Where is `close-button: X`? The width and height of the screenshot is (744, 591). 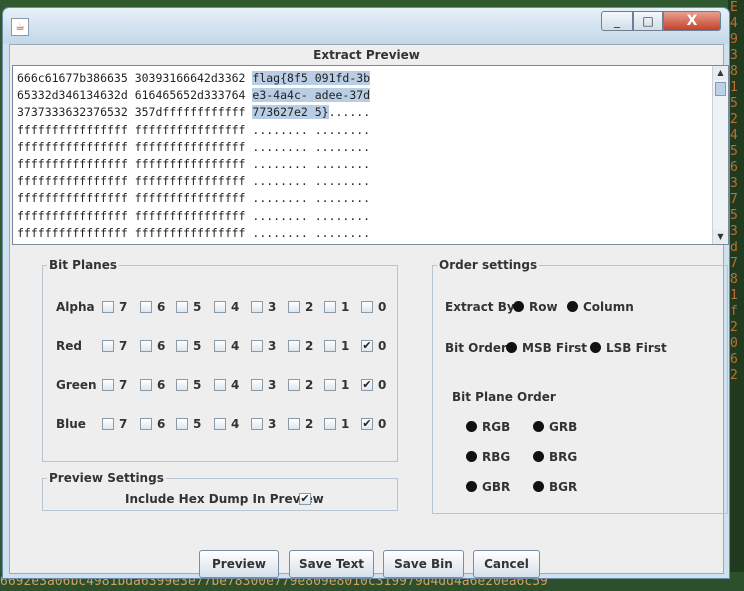 close-button: X is located at coordinates (692, 21).